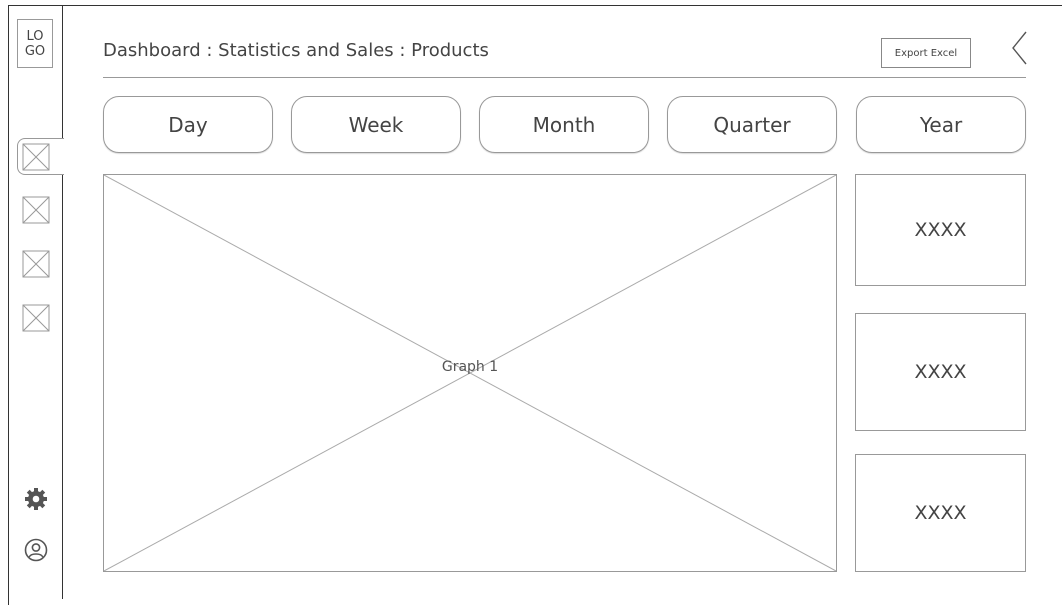 The image size is (1062, 605). I want to click on stat-box-3: XXXX, so click(940, 513).